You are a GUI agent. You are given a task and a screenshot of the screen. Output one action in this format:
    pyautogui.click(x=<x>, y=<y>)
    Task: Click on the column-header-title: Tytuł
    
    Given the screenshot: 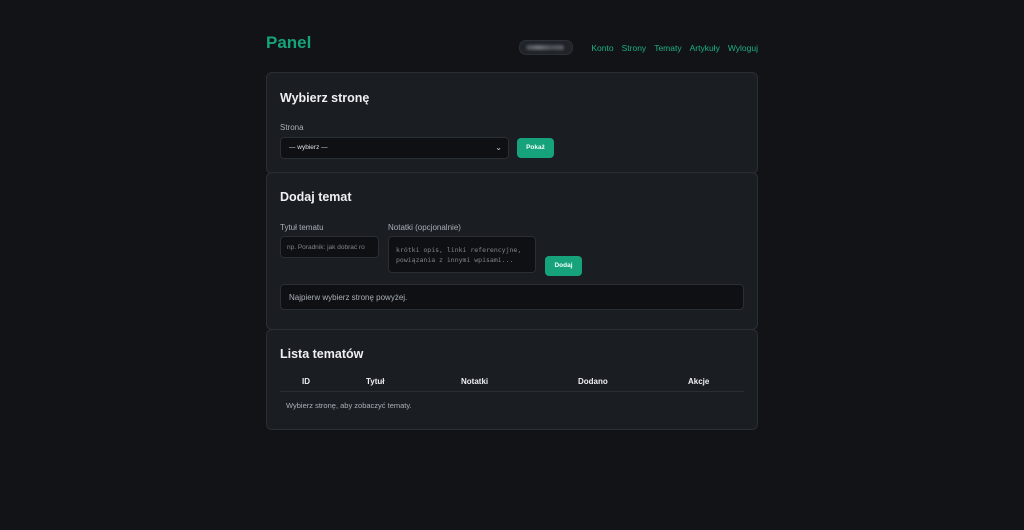 What is the action you would take?
    pyautogui.click(x=375, y=381)
    